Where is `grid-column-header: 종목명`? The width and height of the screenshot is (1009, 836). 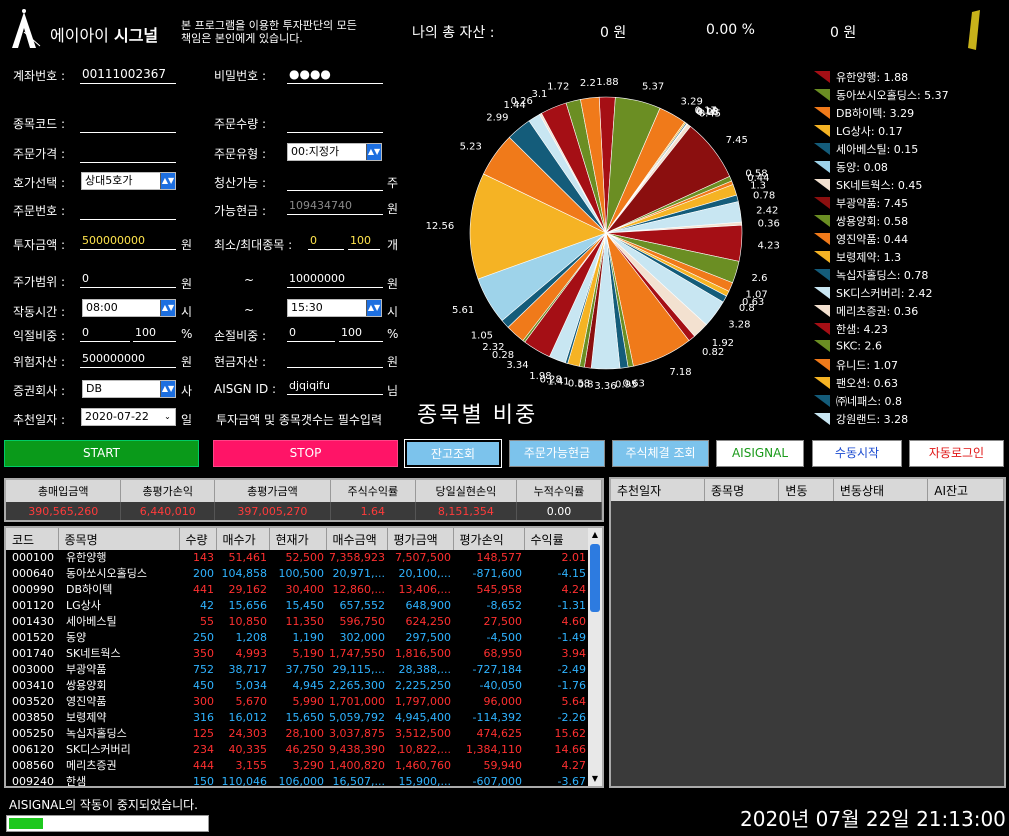
grid-column-header: 종목명 is located at coordinates (119, 539).